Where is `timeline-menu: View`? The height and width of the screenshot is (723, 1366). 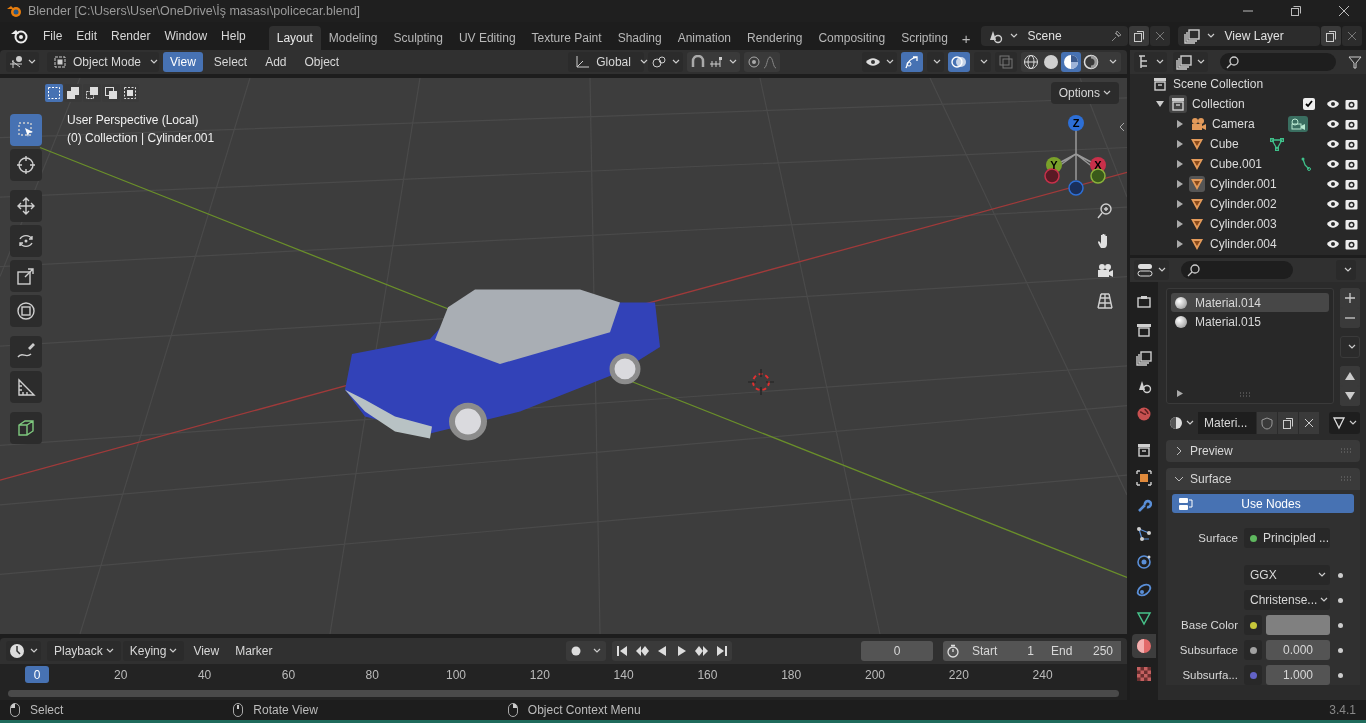
timeline-menu: View is located at coordinates (206, 651).